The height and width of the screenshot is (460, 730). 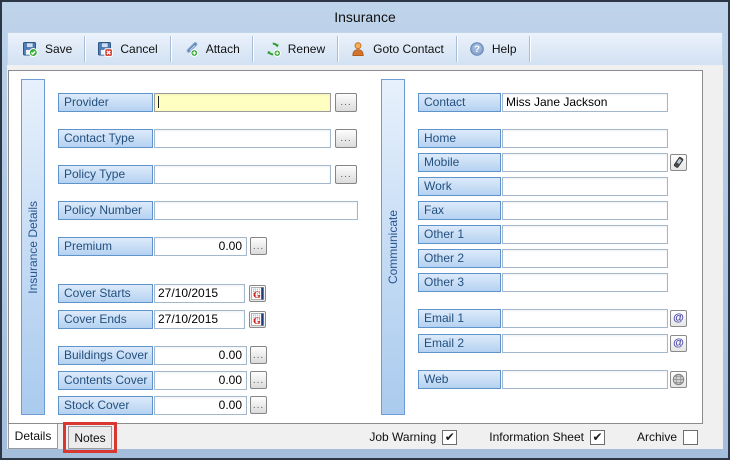 I want to click on help-question-icon: ?, so click(x=477, y=49).